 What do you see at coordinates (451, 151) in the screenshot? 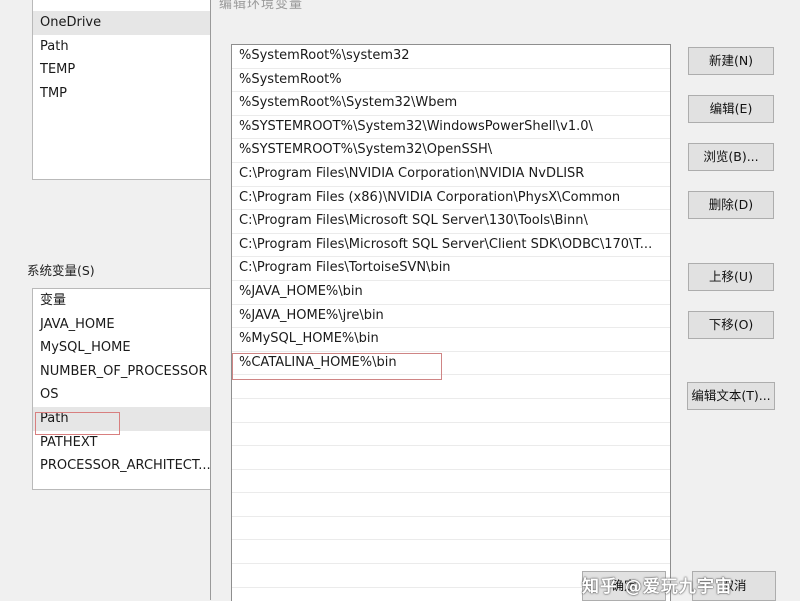
I see `path-entry: %SYSTEMROOT%\System32\OpenSSH\` at bounding box center [451, 151].